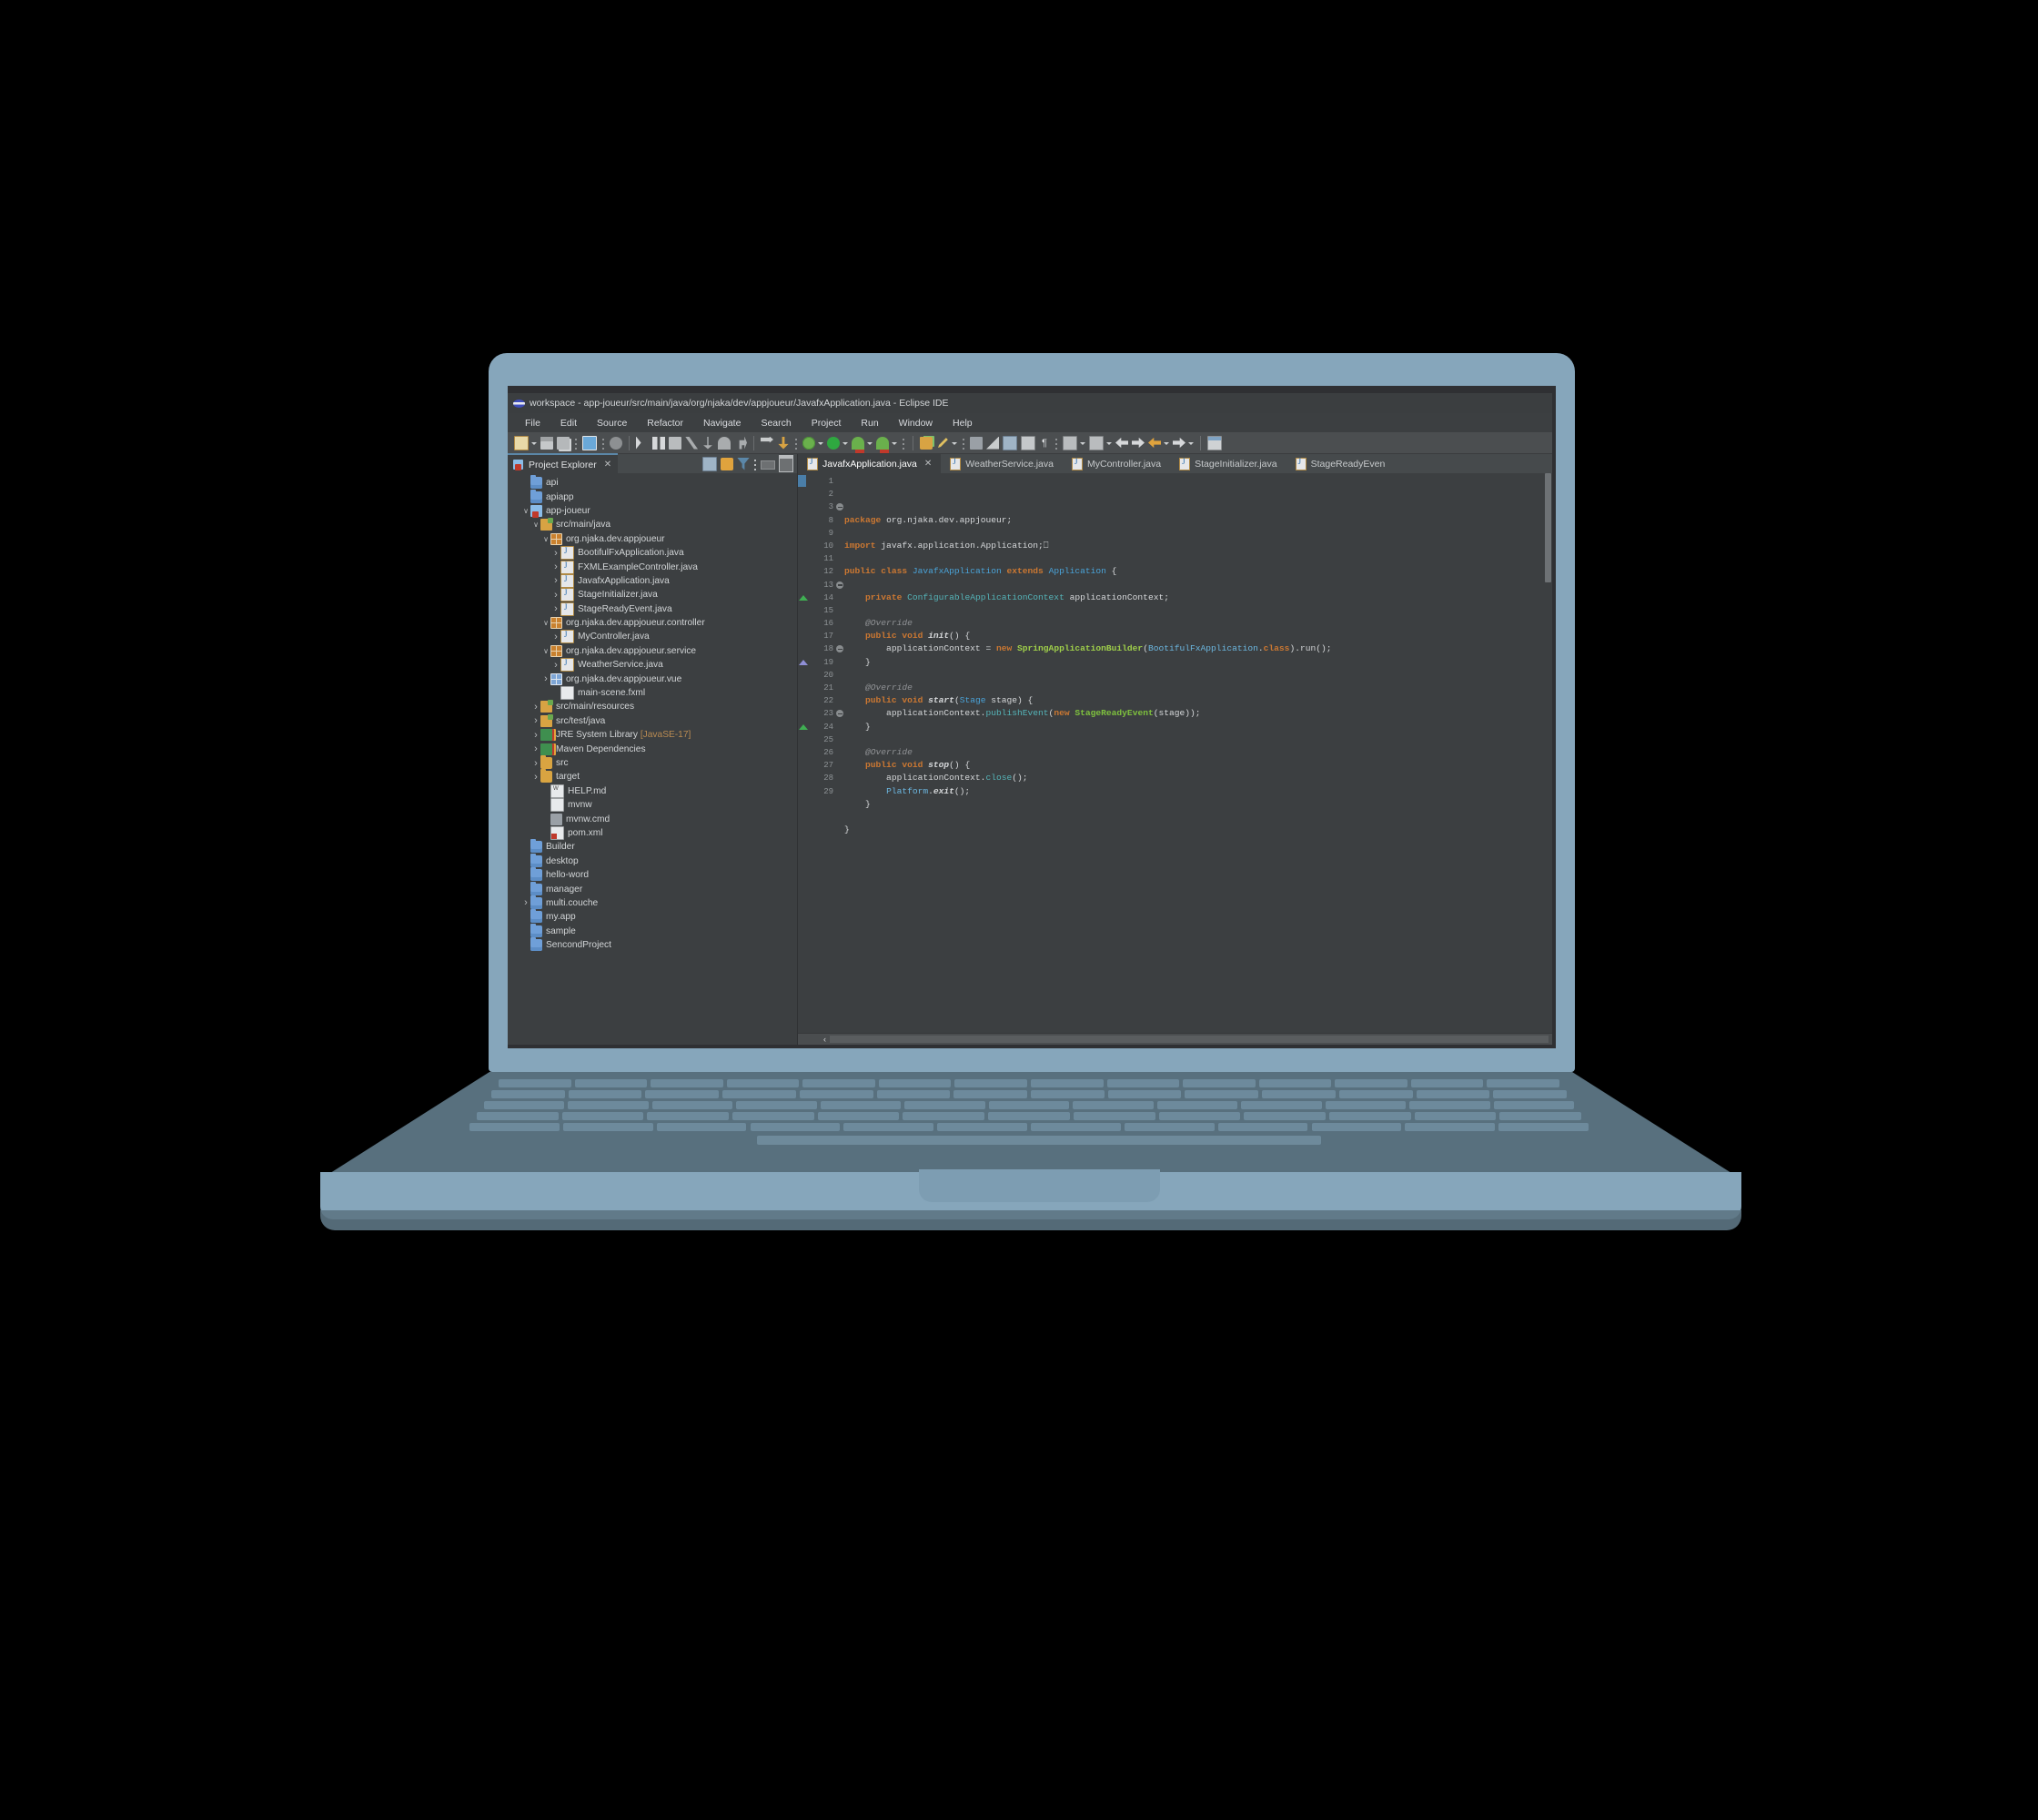 This screenshot has width=2038, height=1820. What do you see at coordinates (652, 806) in the screenshot?
I see `tree-item: mvnw` at bounding box center [652, 806].